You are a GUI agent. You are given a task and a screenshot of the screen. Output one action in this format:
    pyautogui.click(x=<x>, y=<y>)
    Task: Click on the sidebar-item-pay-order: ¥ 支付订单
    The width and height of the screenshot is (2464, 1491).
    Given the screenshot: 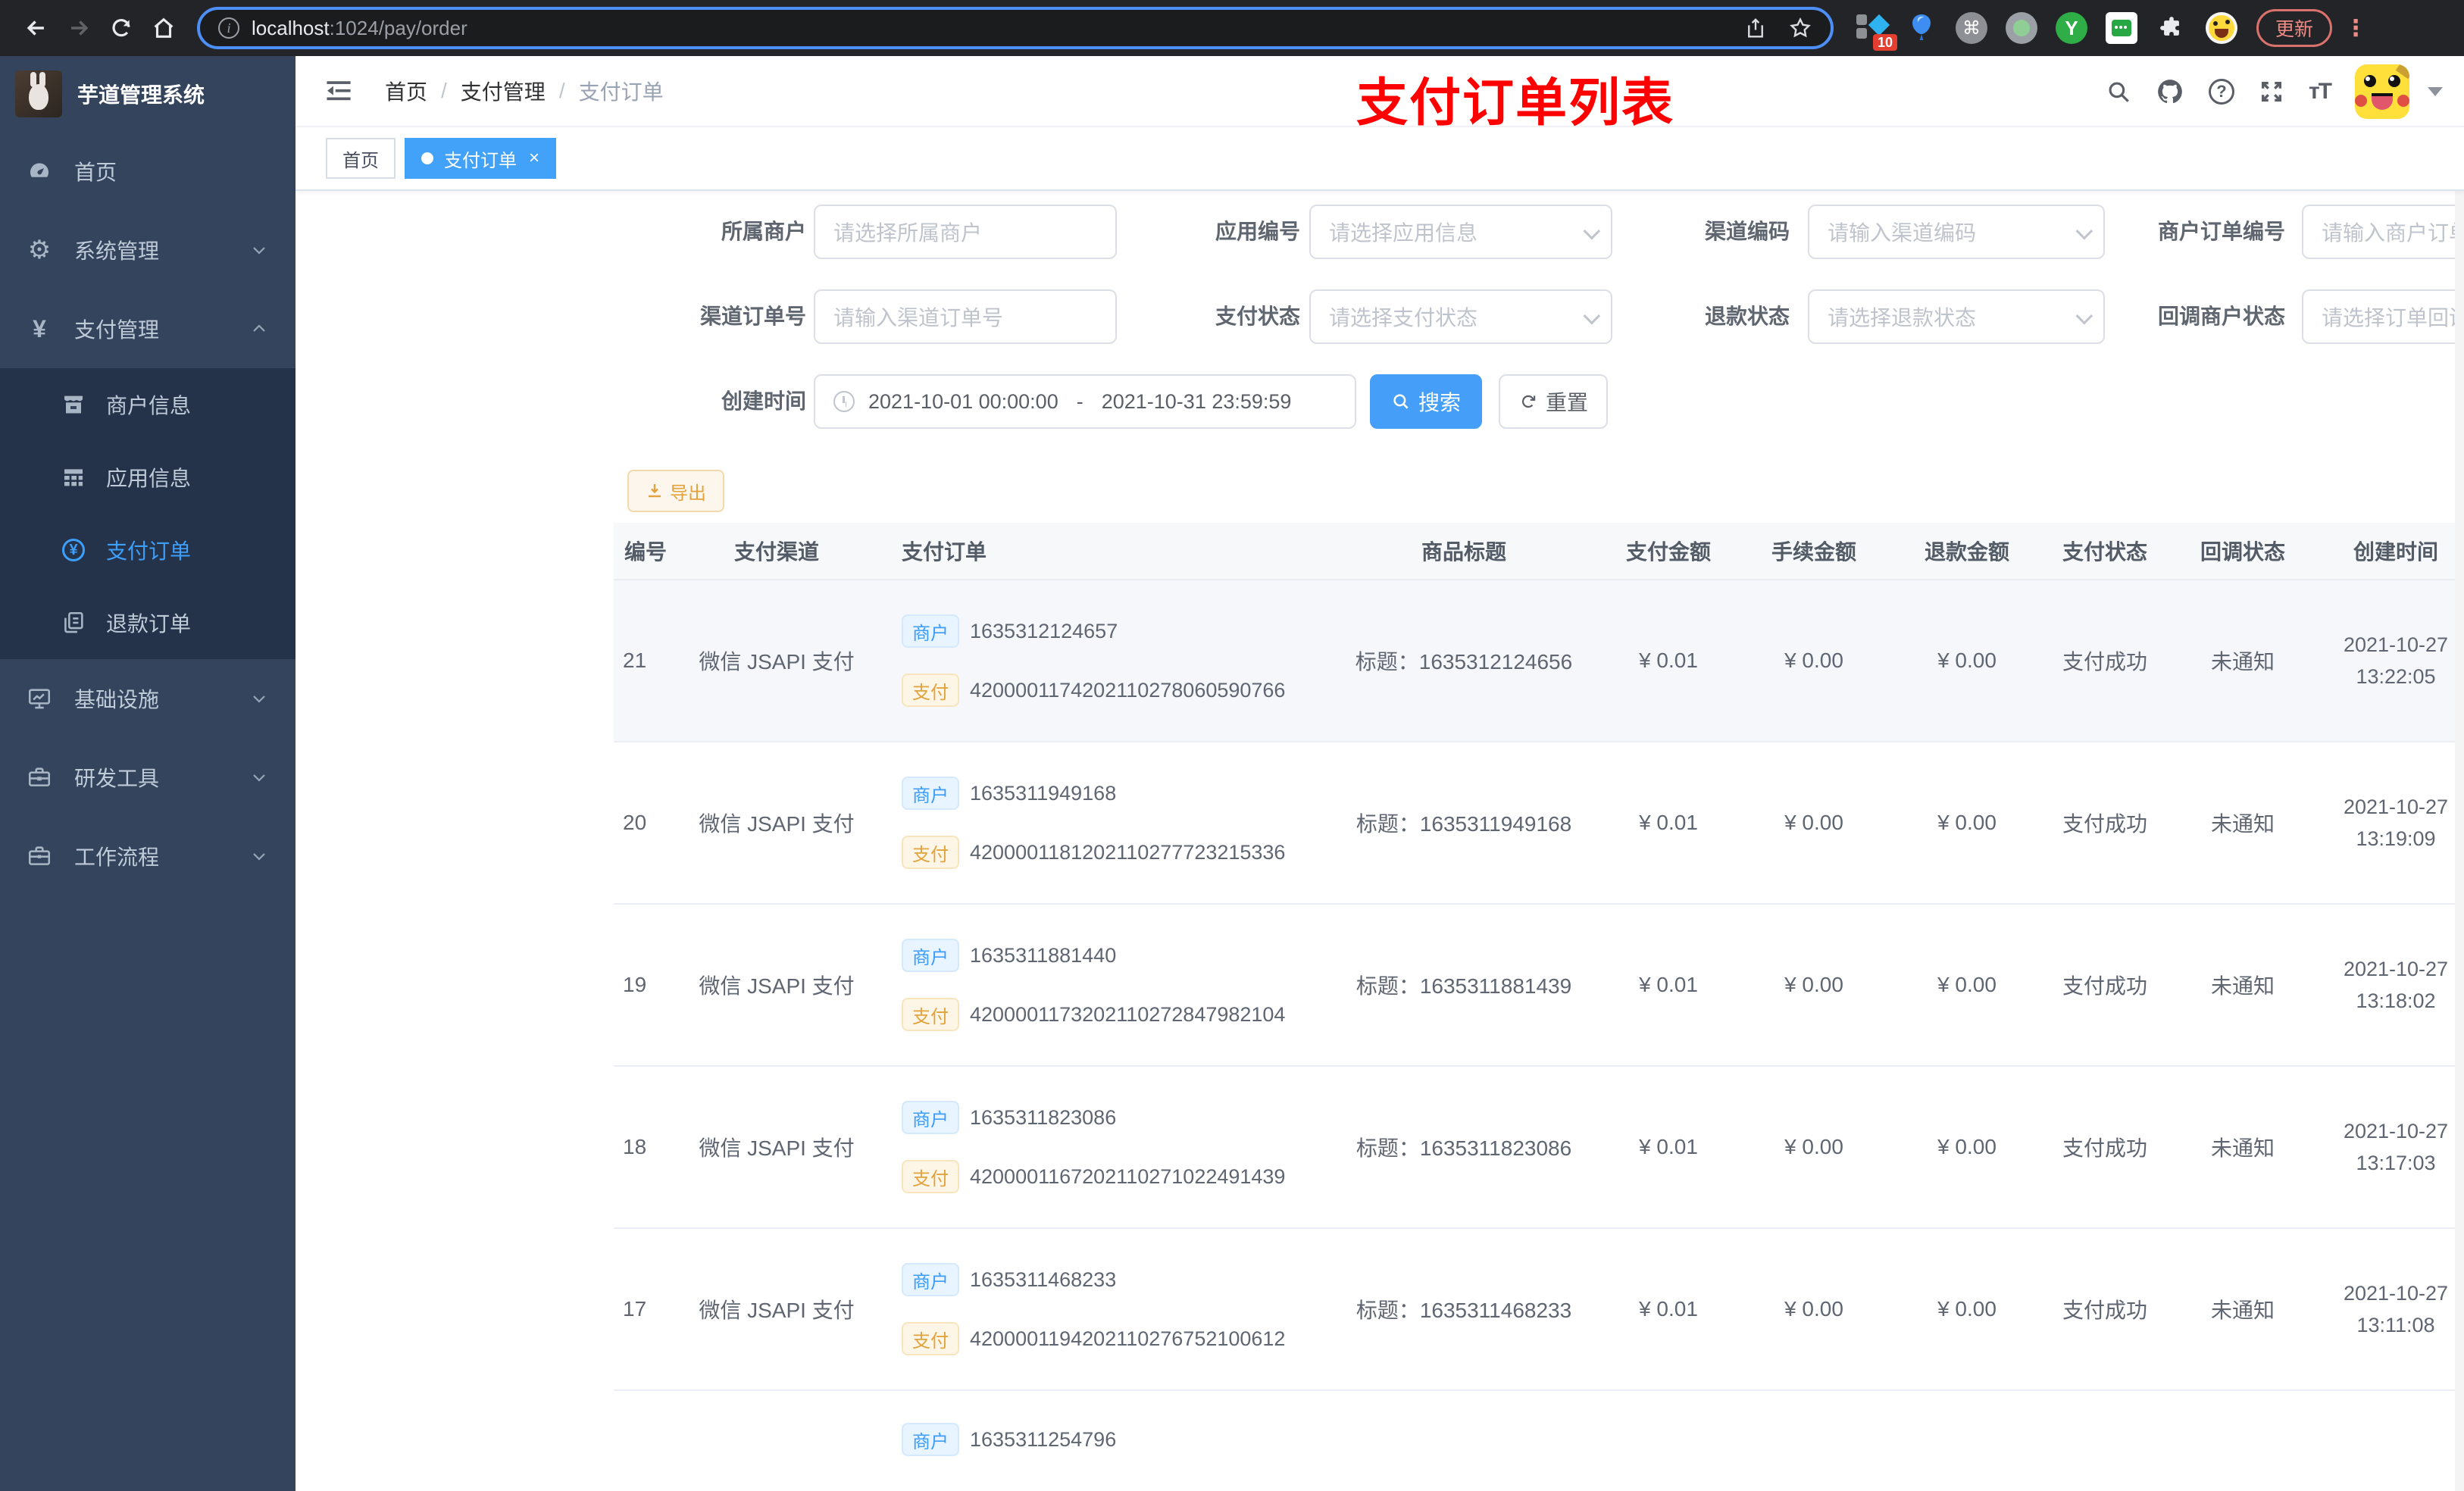 What is the action you would take?
    pyautogui.click(x=147, y=550)
    